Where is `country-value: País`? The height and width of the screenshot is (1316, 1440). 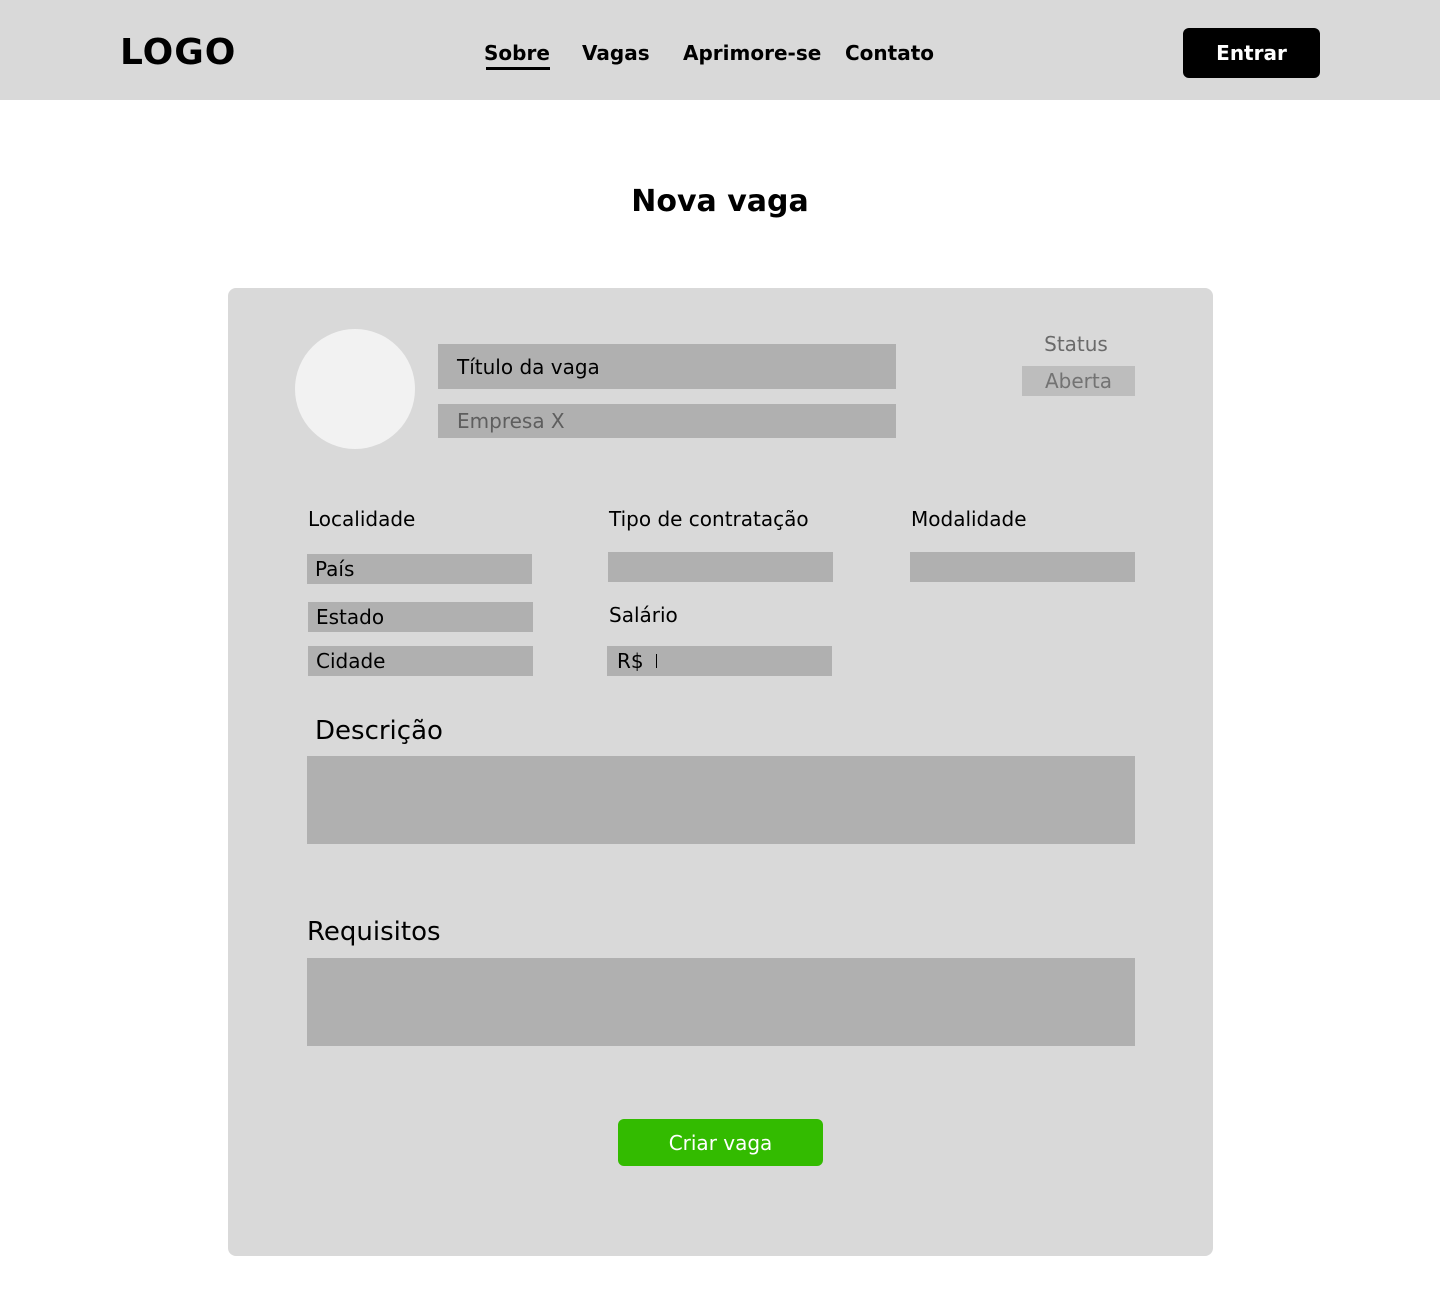 country-value: País is located at coordinates (335, 569).